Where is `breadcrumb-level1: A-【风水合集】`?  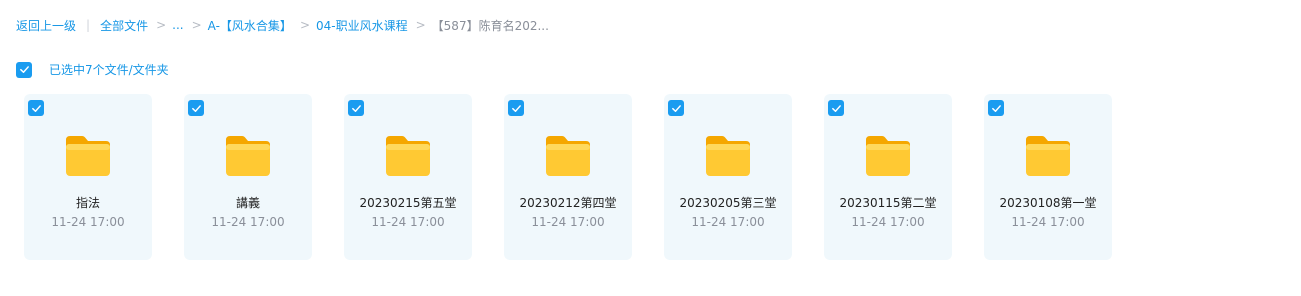
breadcrumb-level1: A-【风水合集】 is located at coordinates (250, 25).